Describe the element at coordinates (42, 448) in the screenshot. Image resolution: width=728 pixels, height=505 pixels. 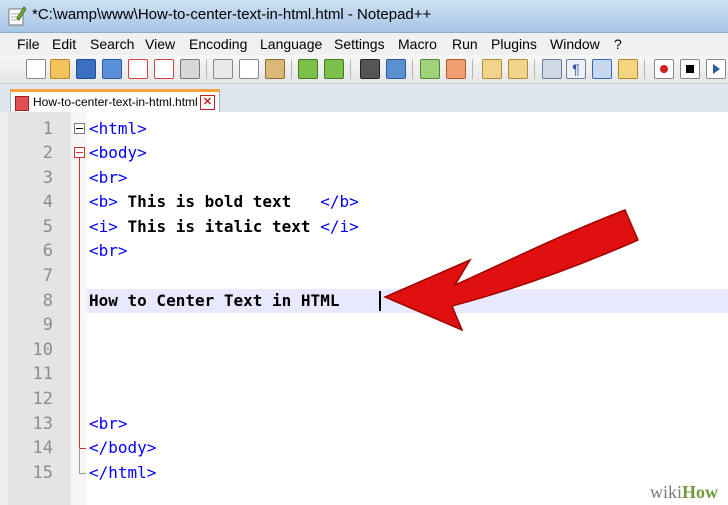
I see `line-number: 14` at that location.